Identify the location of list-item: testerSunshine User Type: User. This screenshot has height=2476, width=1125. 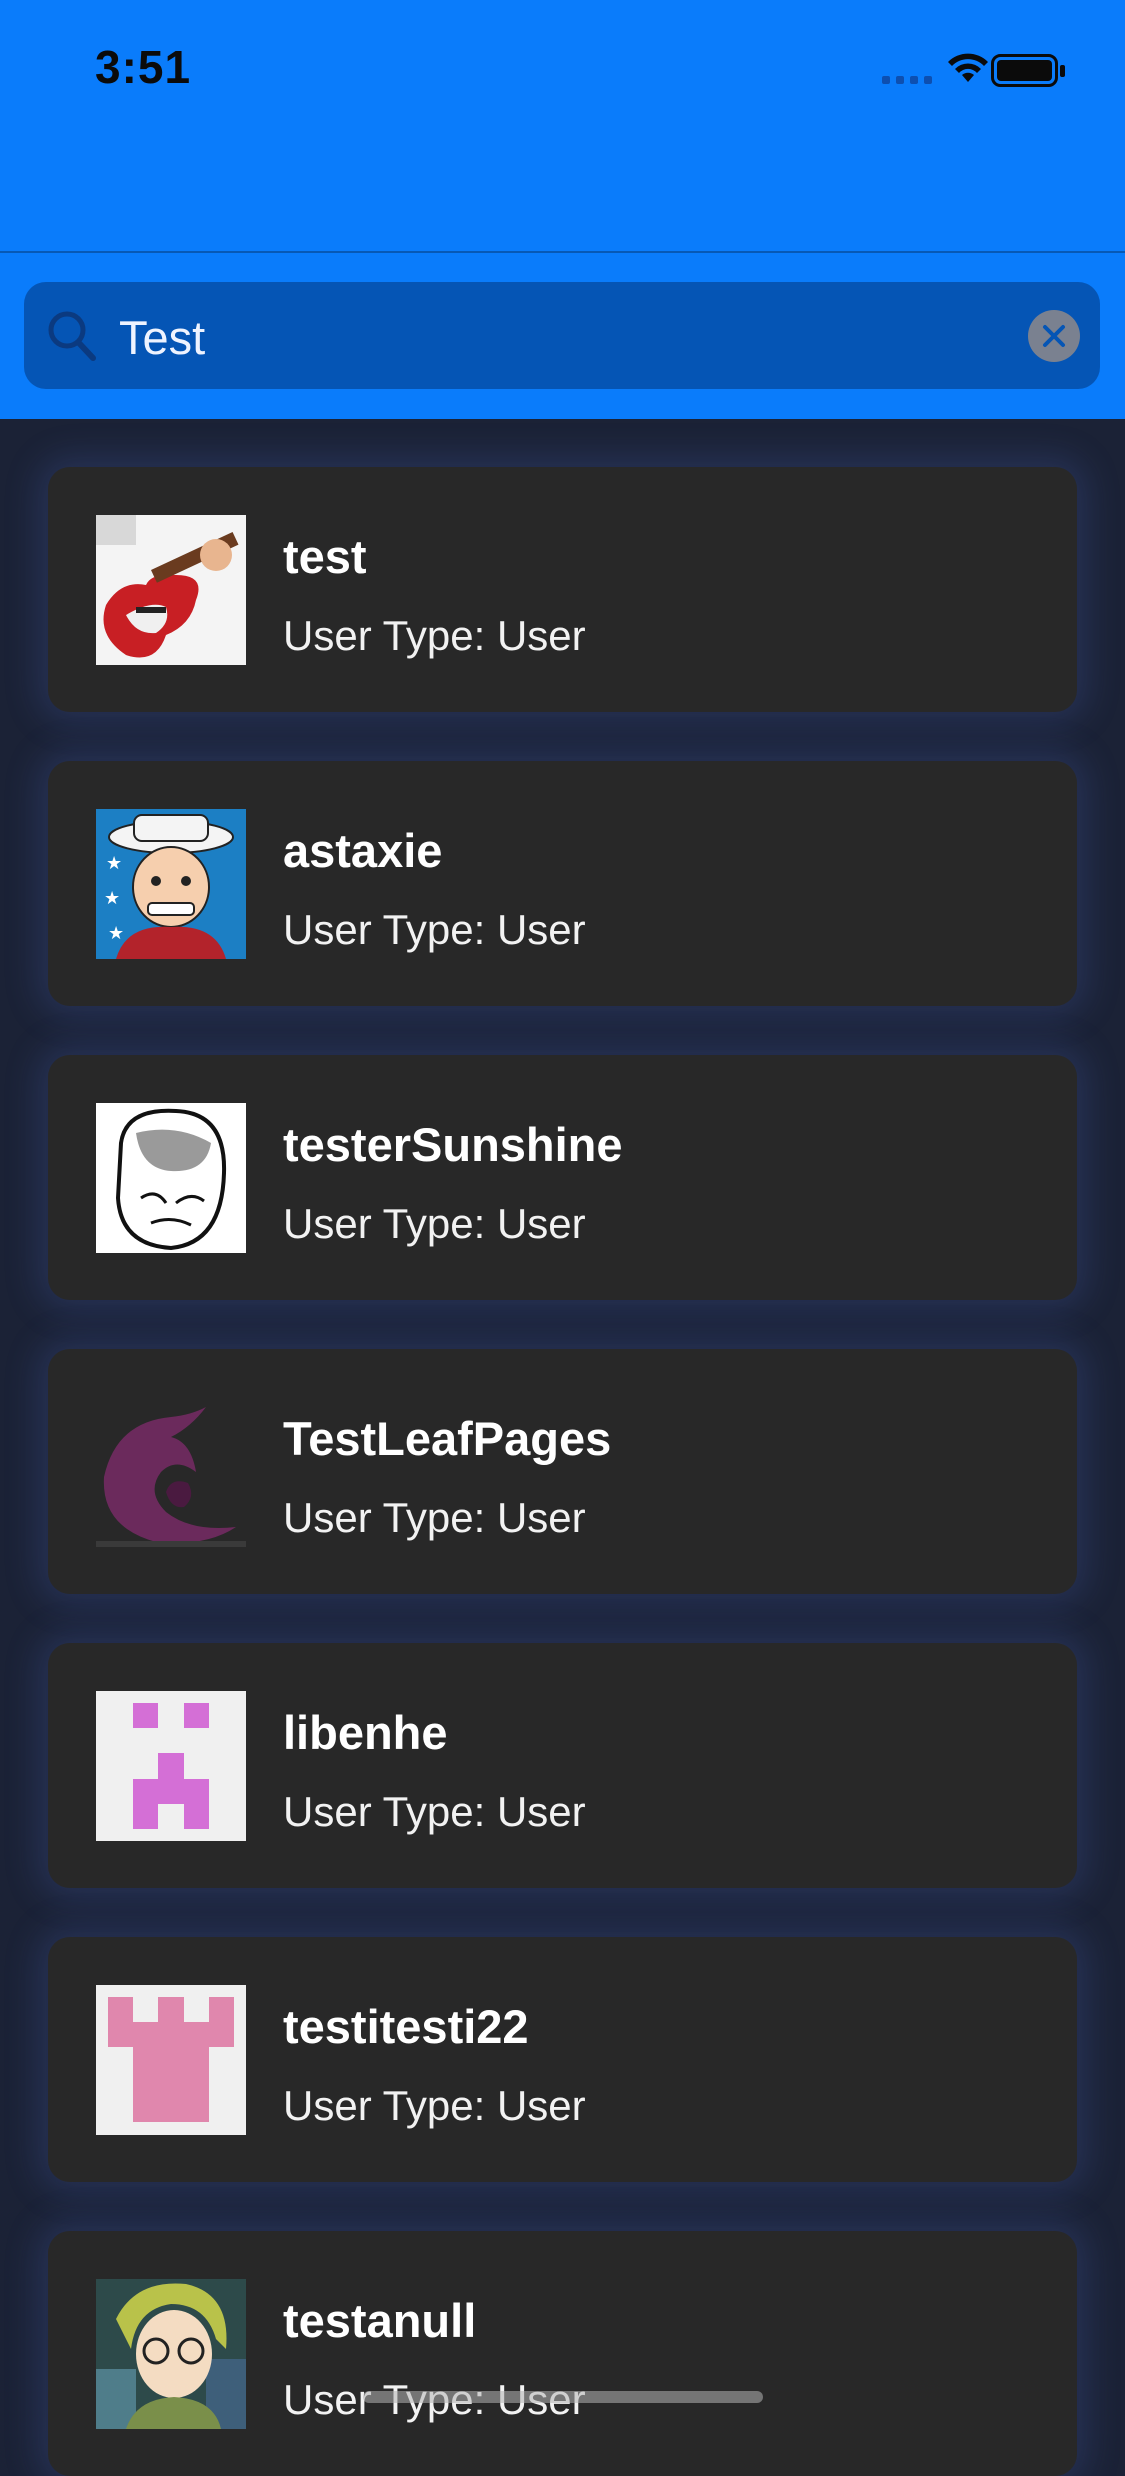
(562, 1177).